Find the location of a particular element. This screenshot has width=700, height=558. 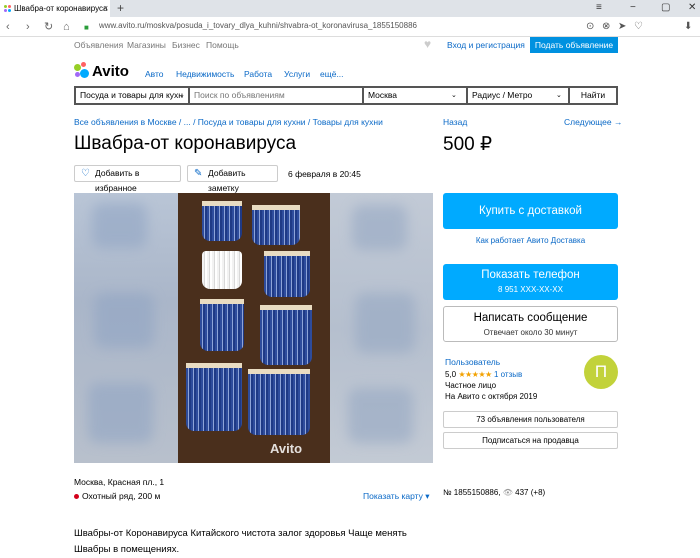

category-realty: Недвижимость is located at coordinates (205, 74).